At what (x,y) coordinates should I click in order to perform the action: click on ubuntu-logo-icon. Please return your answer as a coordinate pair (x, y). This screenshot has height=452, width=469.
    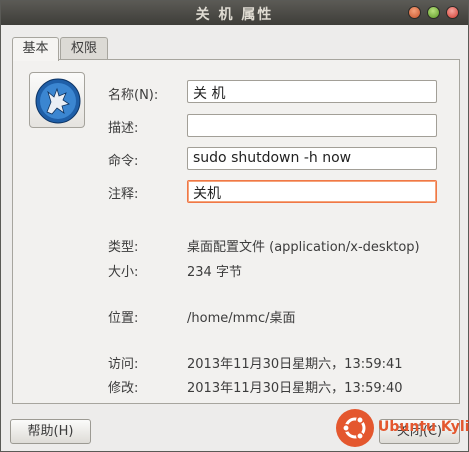
    Looking at the image, I should click on (355, 428).